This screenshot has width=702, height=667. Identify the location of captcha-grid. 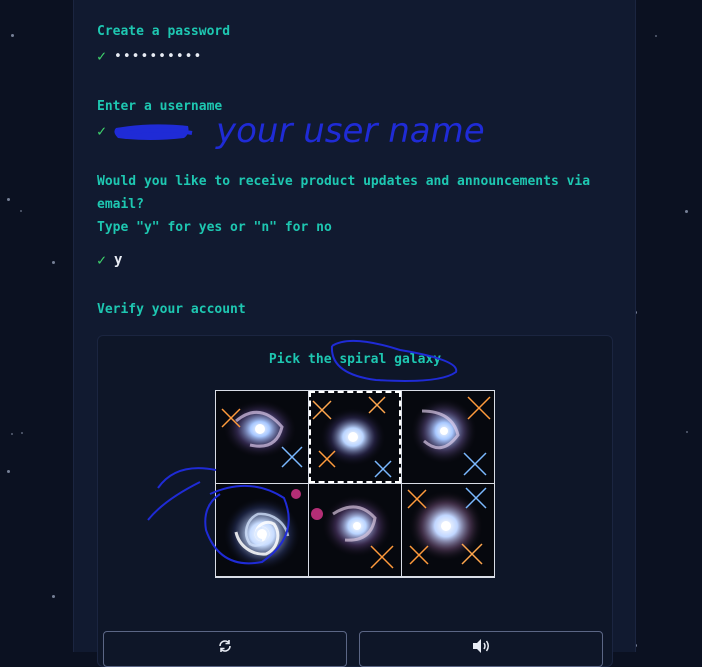
(355, 484).